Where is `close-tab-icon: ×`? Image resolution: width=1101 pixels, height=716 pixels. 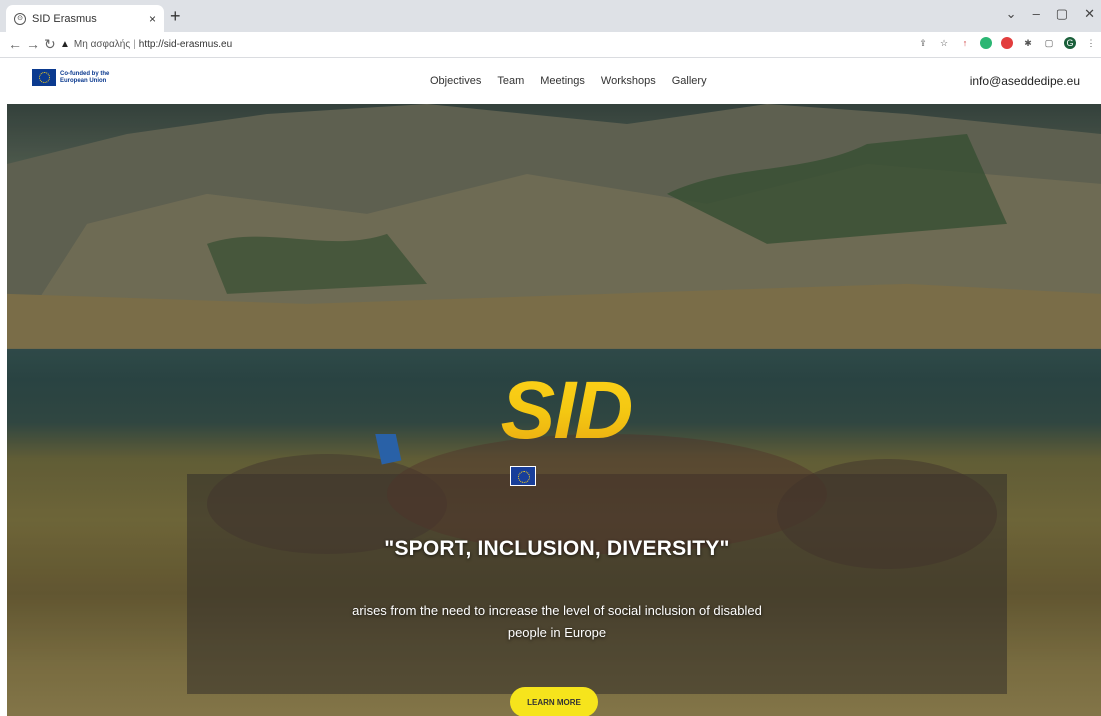 close-tab-icon: × is located at coordinates (152, 19).